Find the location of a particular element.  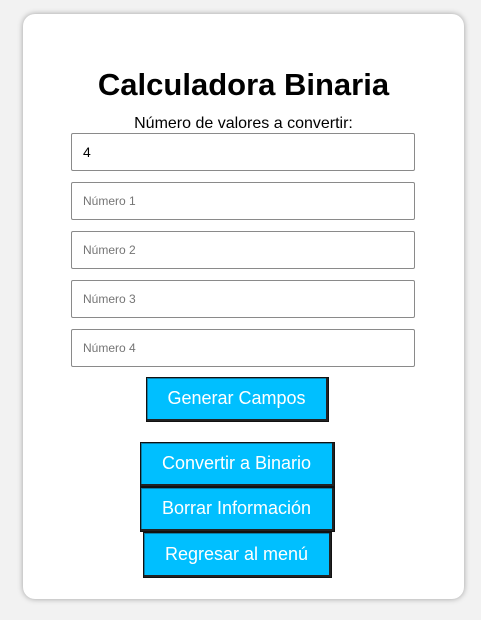

convert-binary-button: Convertir a Binario is located at coordinates (237, 464).